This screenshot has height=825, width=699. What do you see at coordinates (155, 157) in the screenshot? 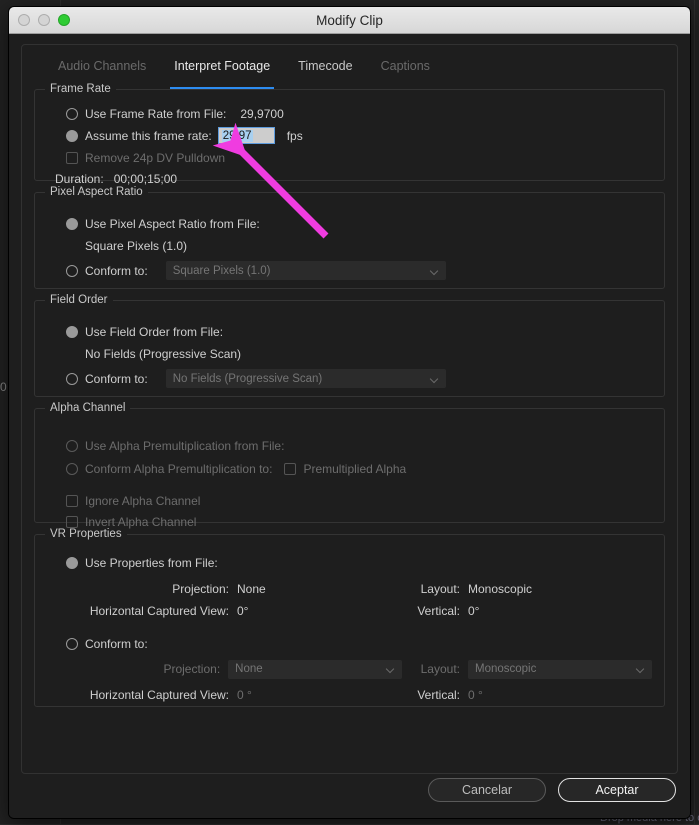
I see `remove-pulldown-label: Remove 24p DV Pulldown` at bounding box center [155, 157].